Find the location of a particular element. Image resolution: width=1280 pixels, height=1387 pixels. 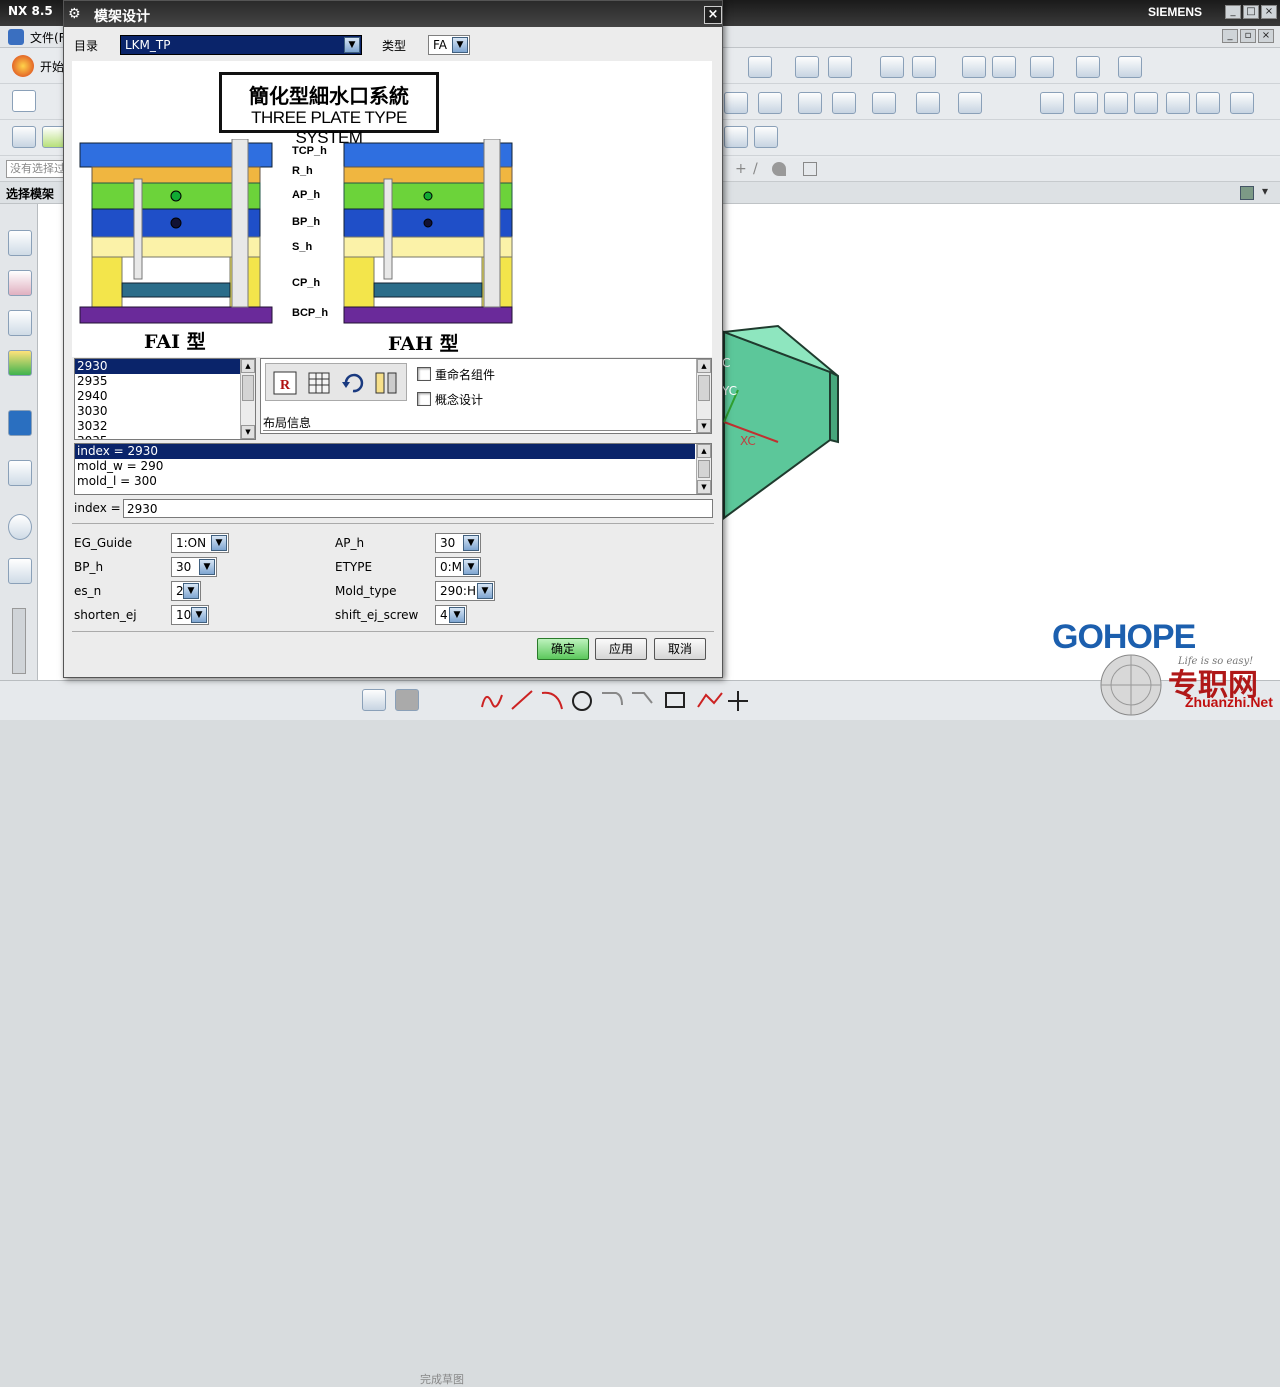

part-navigator-icon is located at coordinates (20, 323).